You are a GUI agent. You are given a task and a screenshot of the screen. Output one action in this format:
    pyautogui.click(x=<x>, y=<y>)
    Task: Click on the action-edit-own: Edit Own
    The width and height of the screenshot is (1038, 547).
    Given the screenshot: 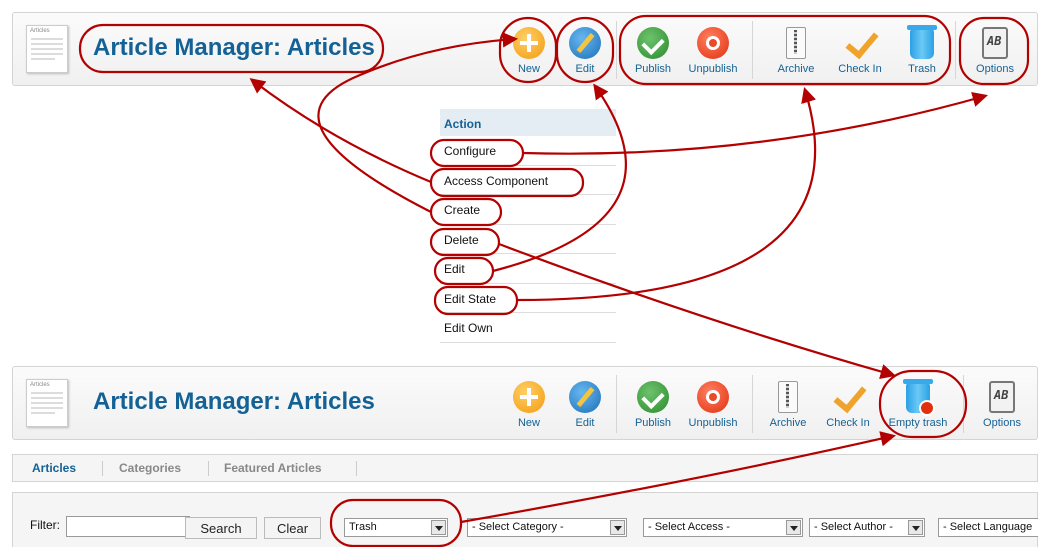 What is the action you would take?
    pyautogui.click(x=528, y=328)
    